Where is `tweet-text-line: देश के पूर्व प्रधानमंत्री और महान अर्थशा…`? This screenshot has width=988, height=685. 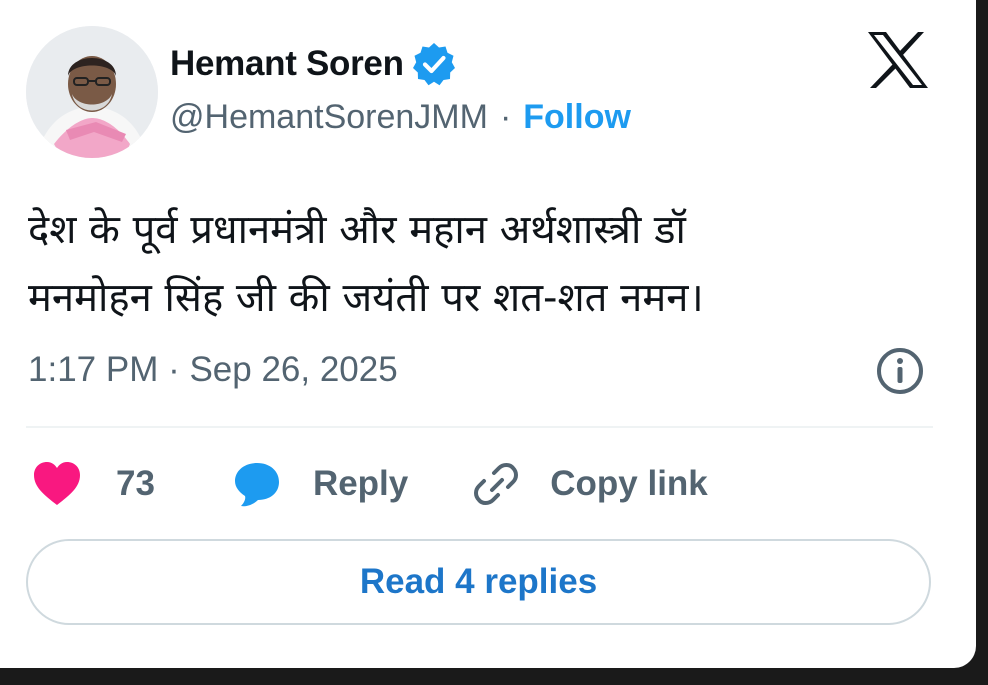 tweet-text-line: देश के पूर्व प्रधानमंत्री और महान अर्थशा… is located at coordinates (357, 230).